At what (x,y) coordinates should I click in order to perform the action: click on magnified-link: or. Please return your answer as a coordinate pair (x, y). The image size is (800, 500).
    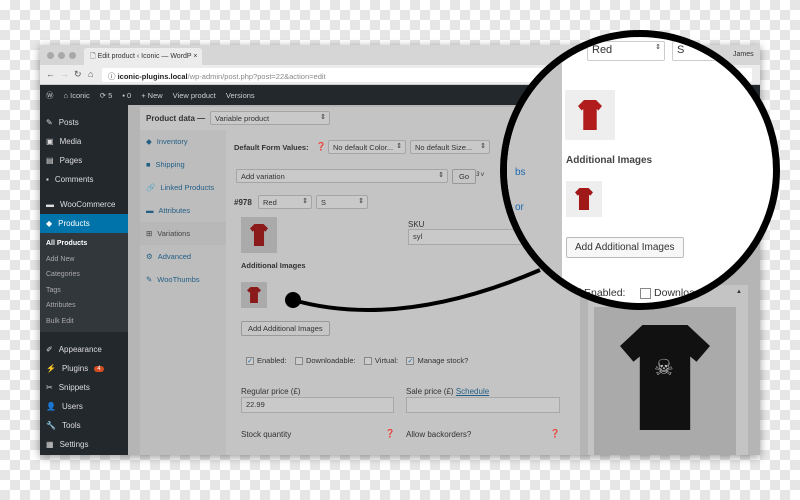
    Looking at the image, I should click on (519, 207).